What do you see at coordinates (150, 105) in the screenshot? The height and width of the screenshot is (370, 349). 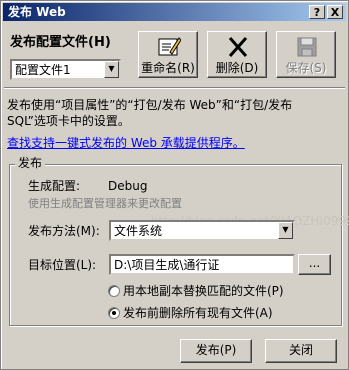 I see `description-line-1: 发布使用“项目属性”的“打包/发布 Web”和“打包/发布` at bounding box center [150, 105].